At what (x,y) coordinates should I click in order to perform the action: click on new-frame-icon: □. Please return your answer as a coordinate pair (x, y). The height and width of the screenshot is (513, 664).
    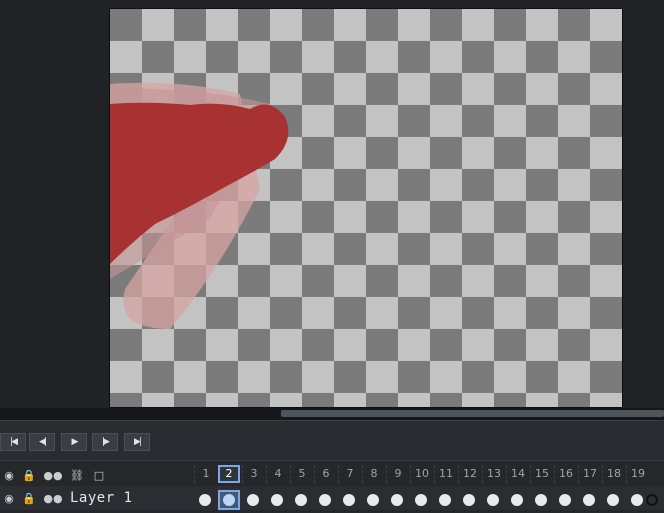
    Looking at the image, I should click on (99, 475).